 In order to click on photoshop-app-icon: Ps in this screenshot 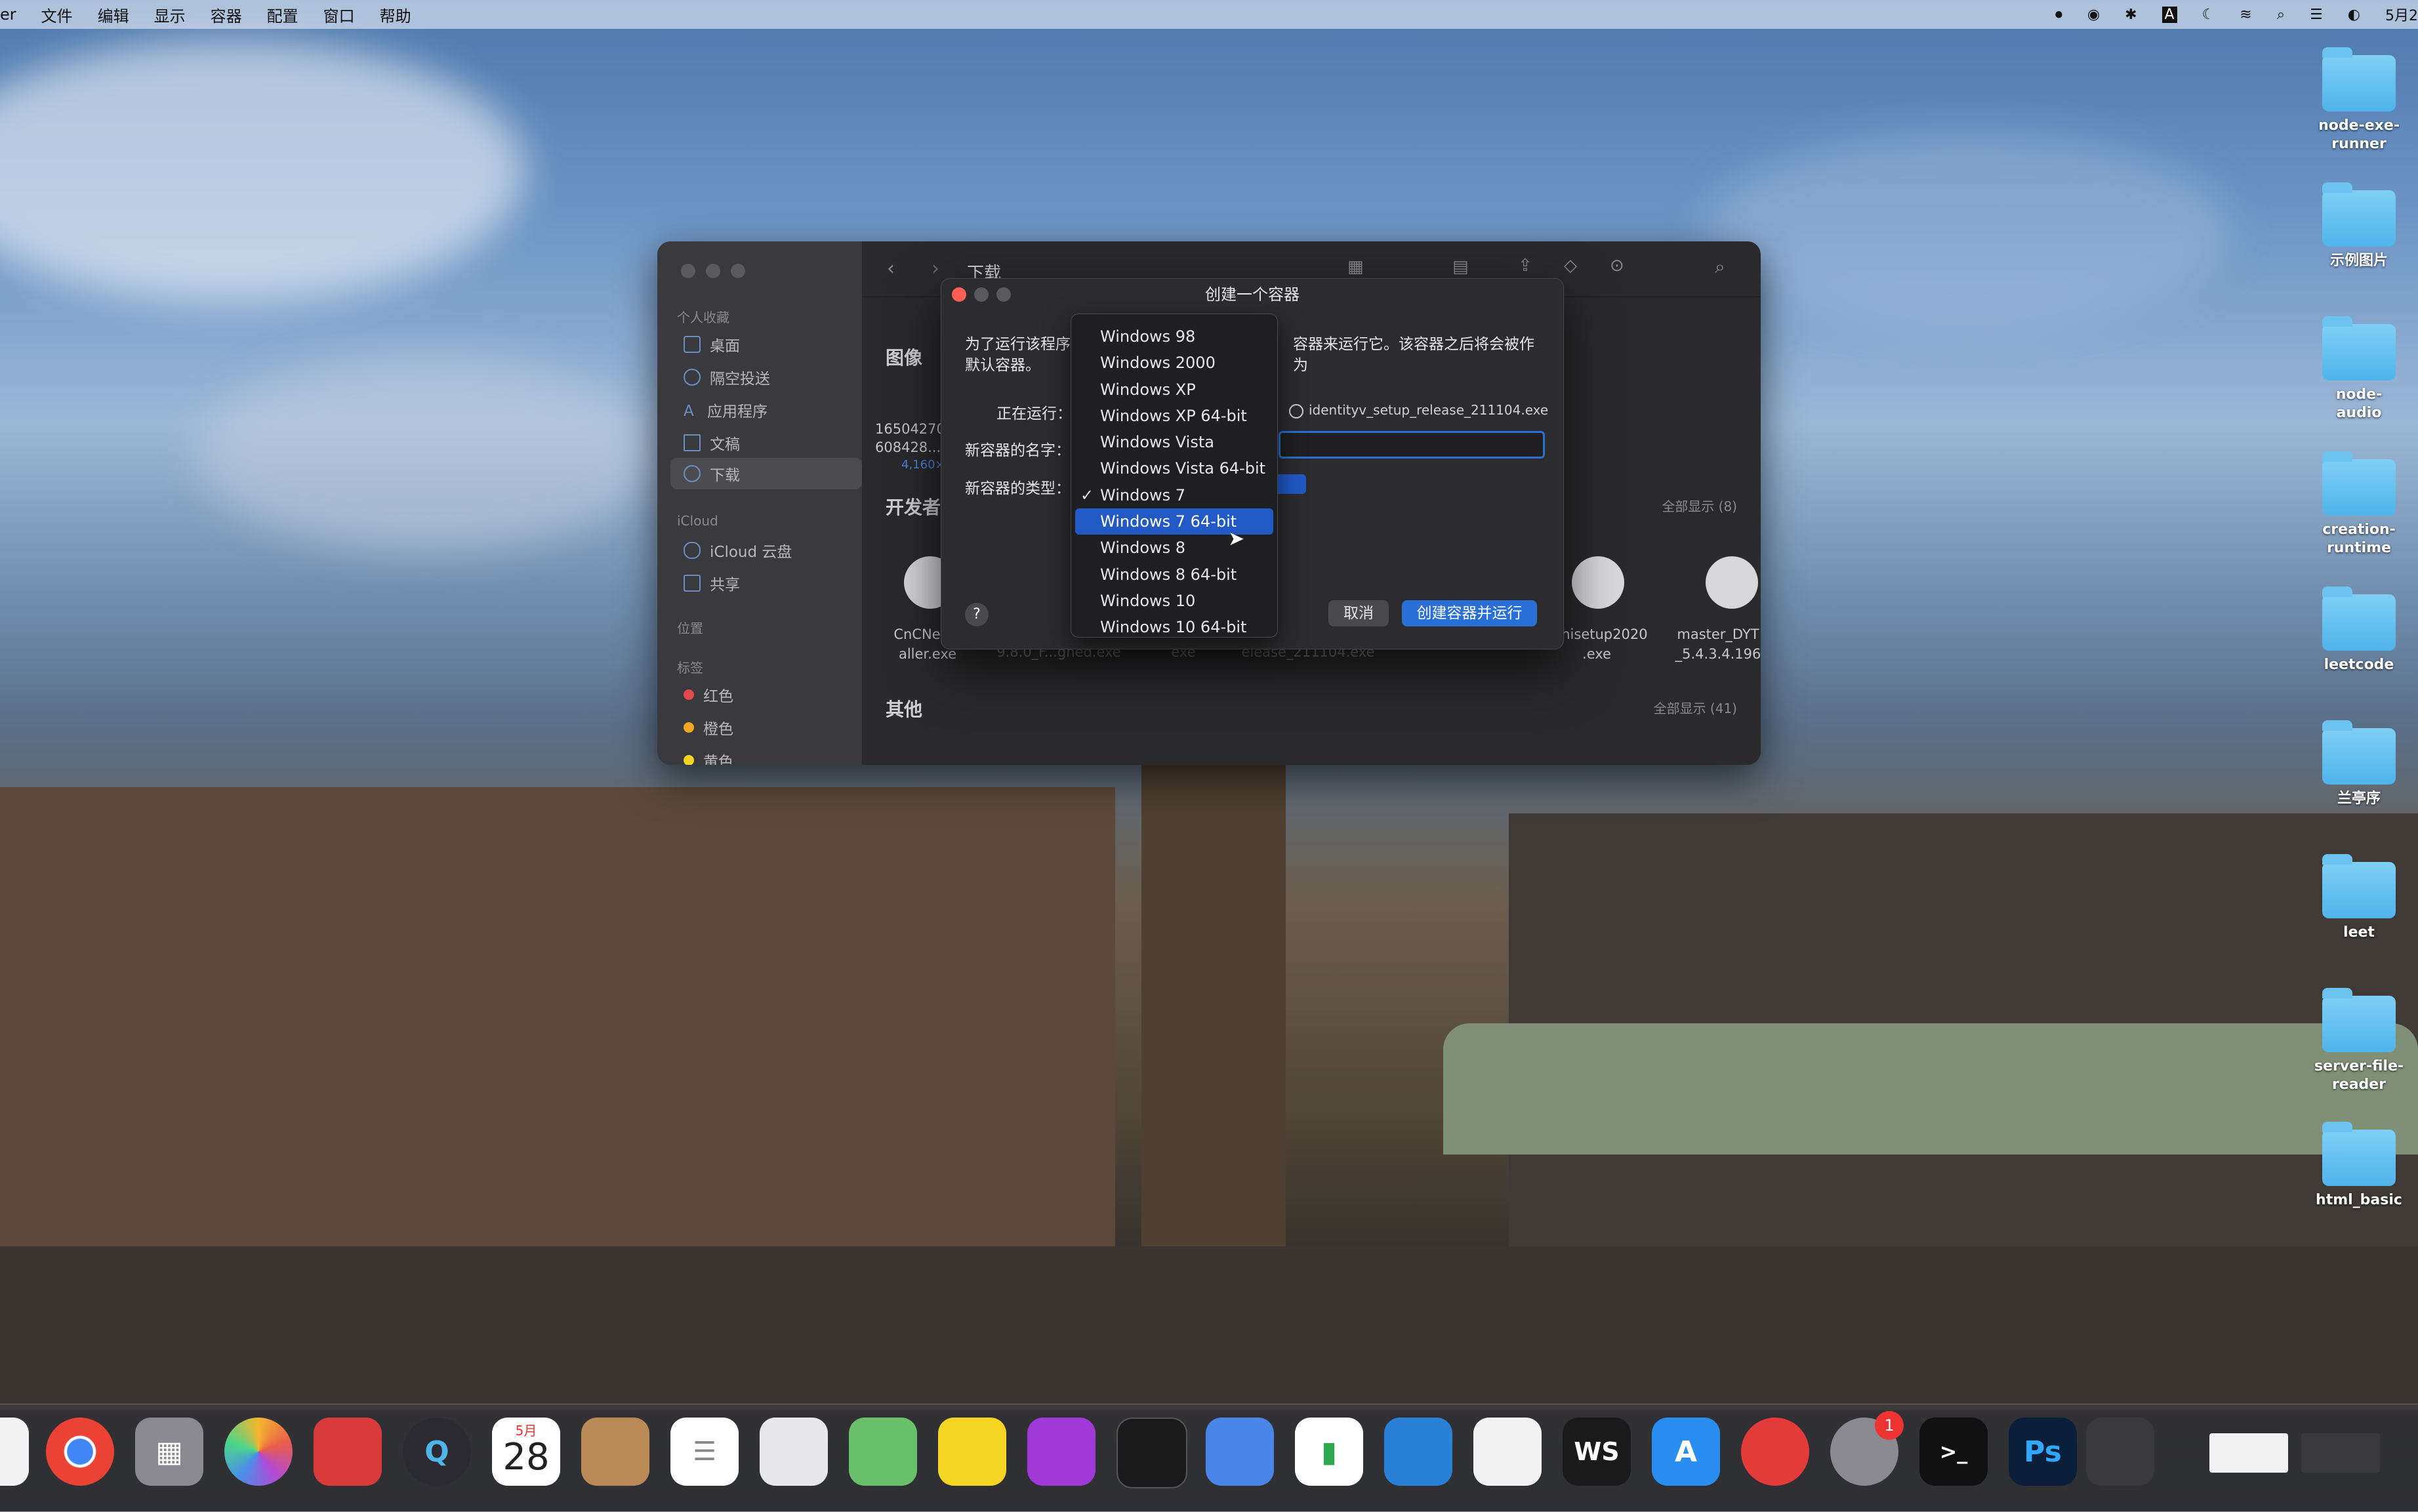, I will do `click(2043, 1452)`.